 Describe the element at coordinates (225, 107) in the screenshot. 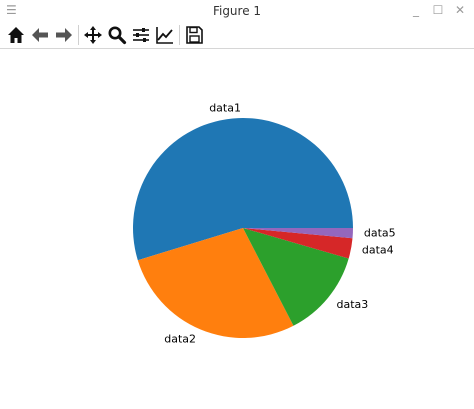

I see `pie-label-data1: data1` at that location.